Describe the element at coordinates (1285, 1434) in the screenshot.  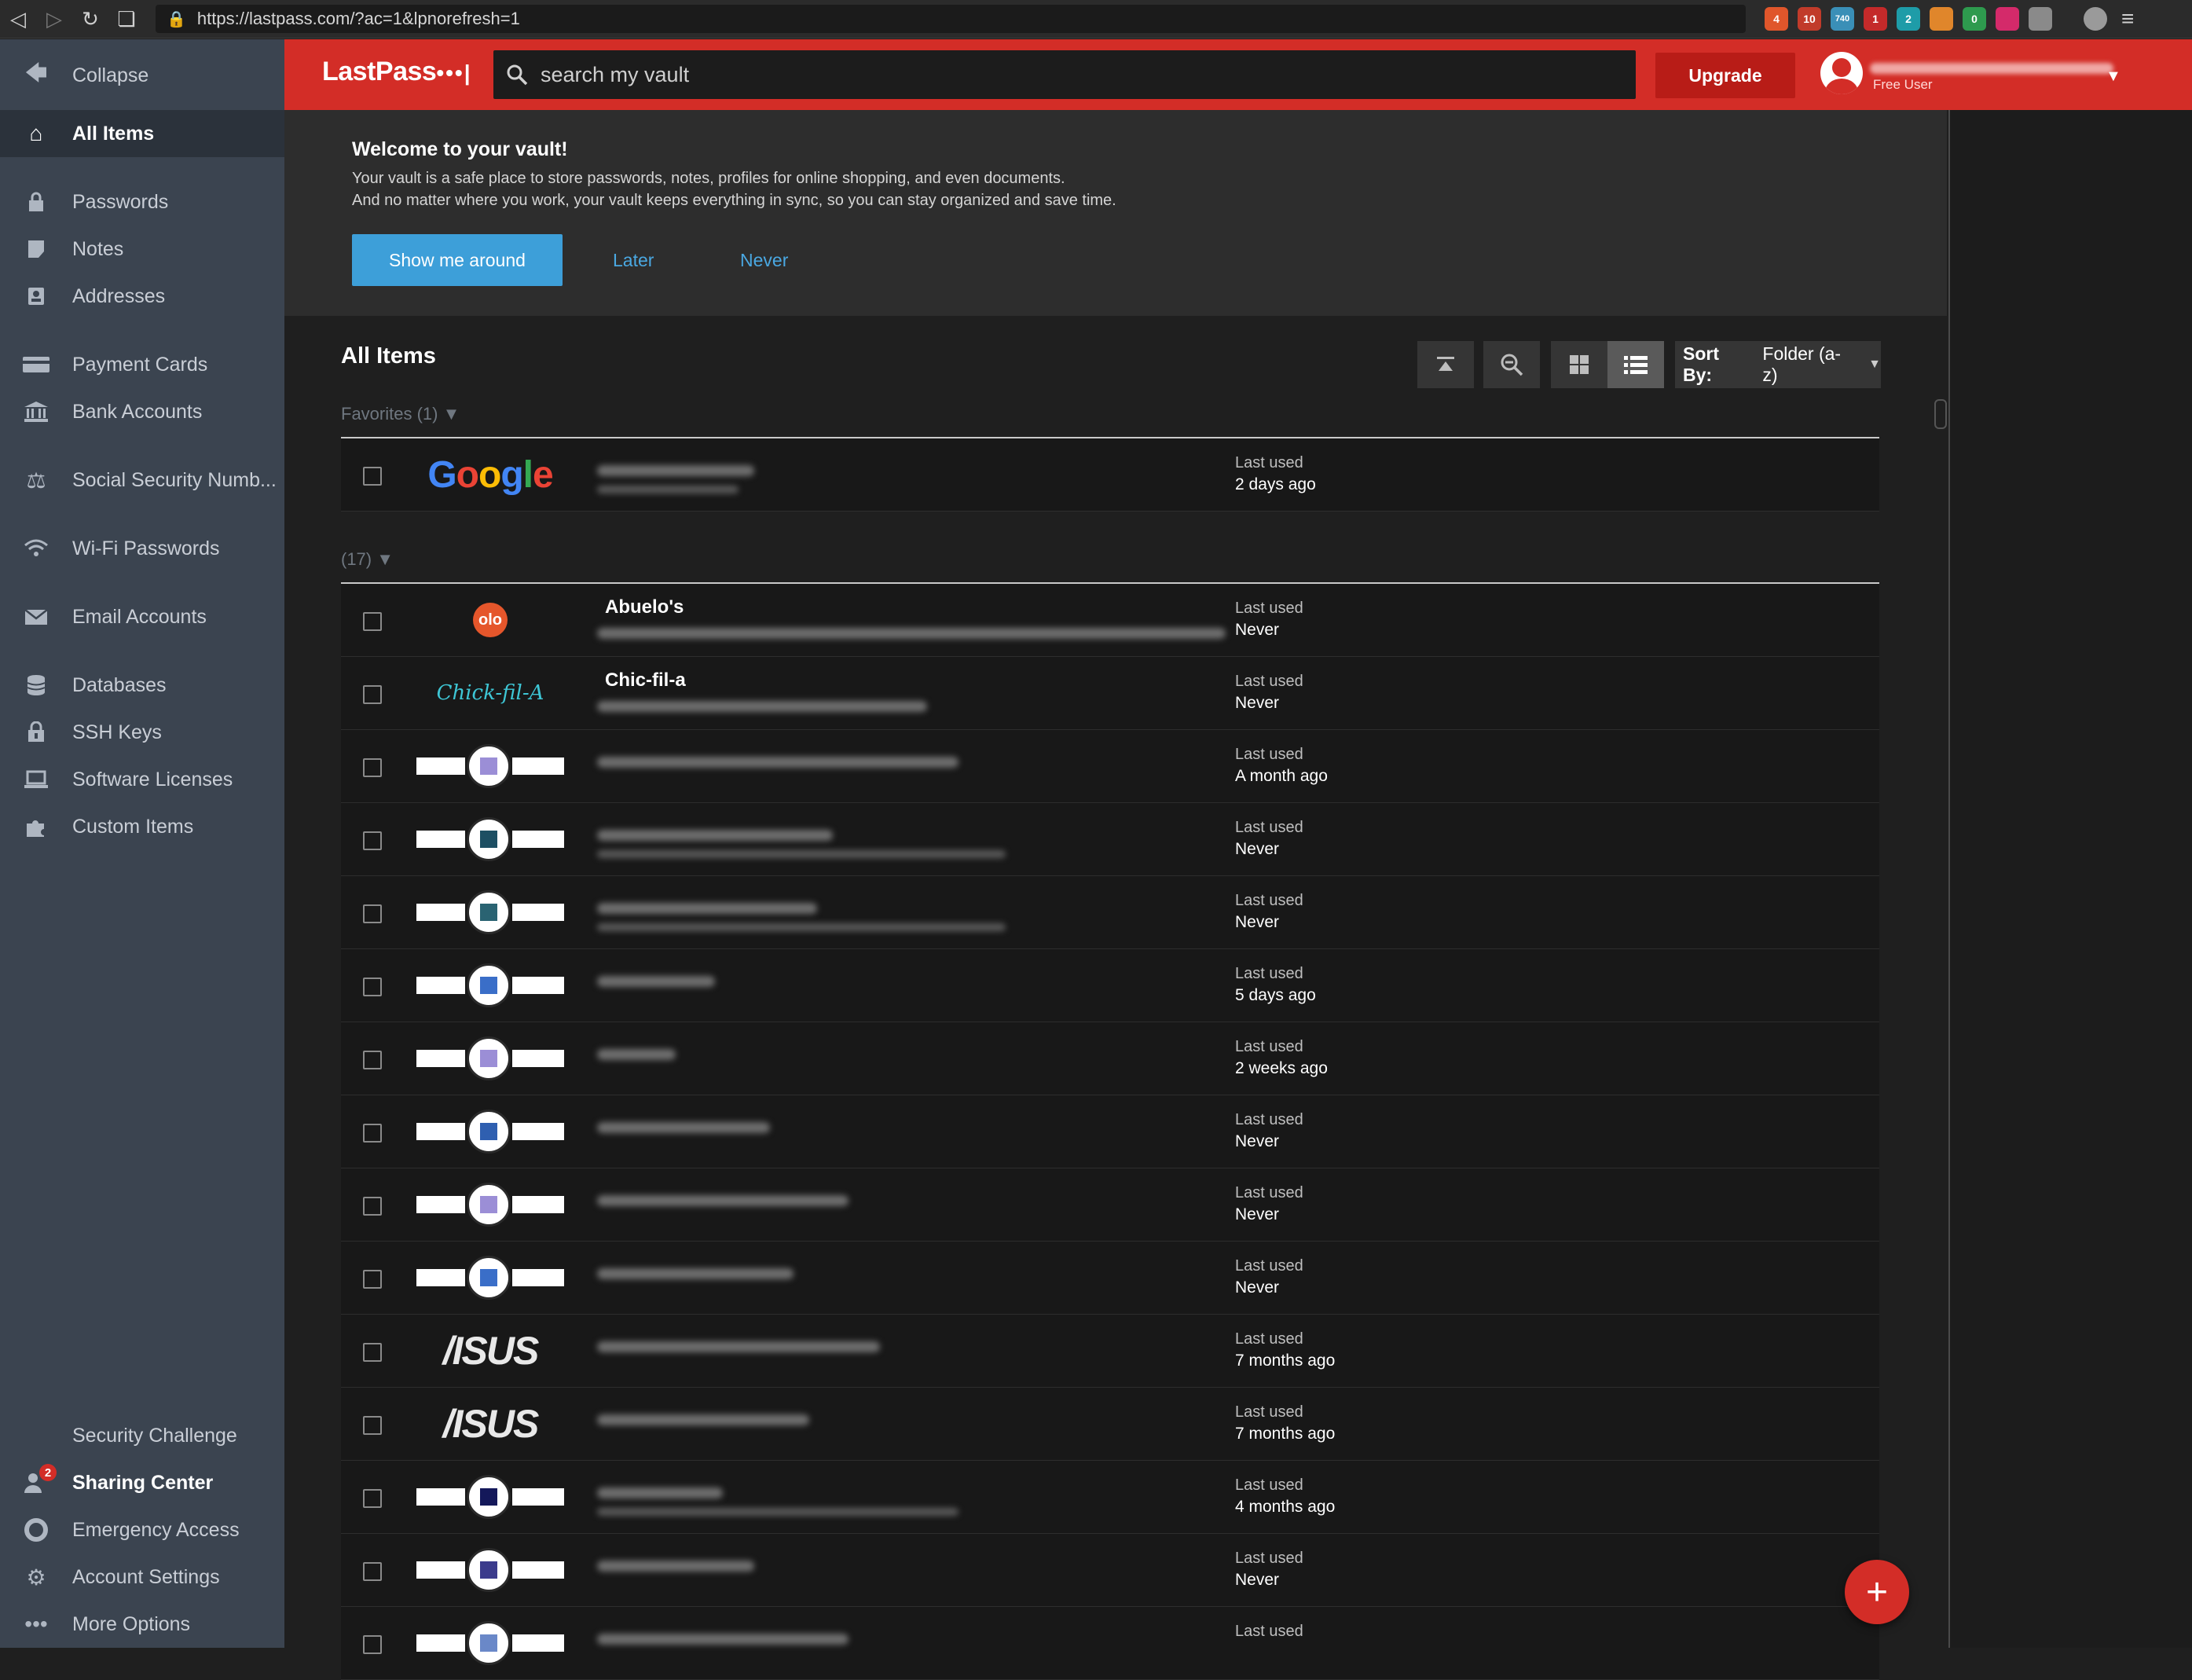
I see `last-used-value: 7 months ago` at that location.